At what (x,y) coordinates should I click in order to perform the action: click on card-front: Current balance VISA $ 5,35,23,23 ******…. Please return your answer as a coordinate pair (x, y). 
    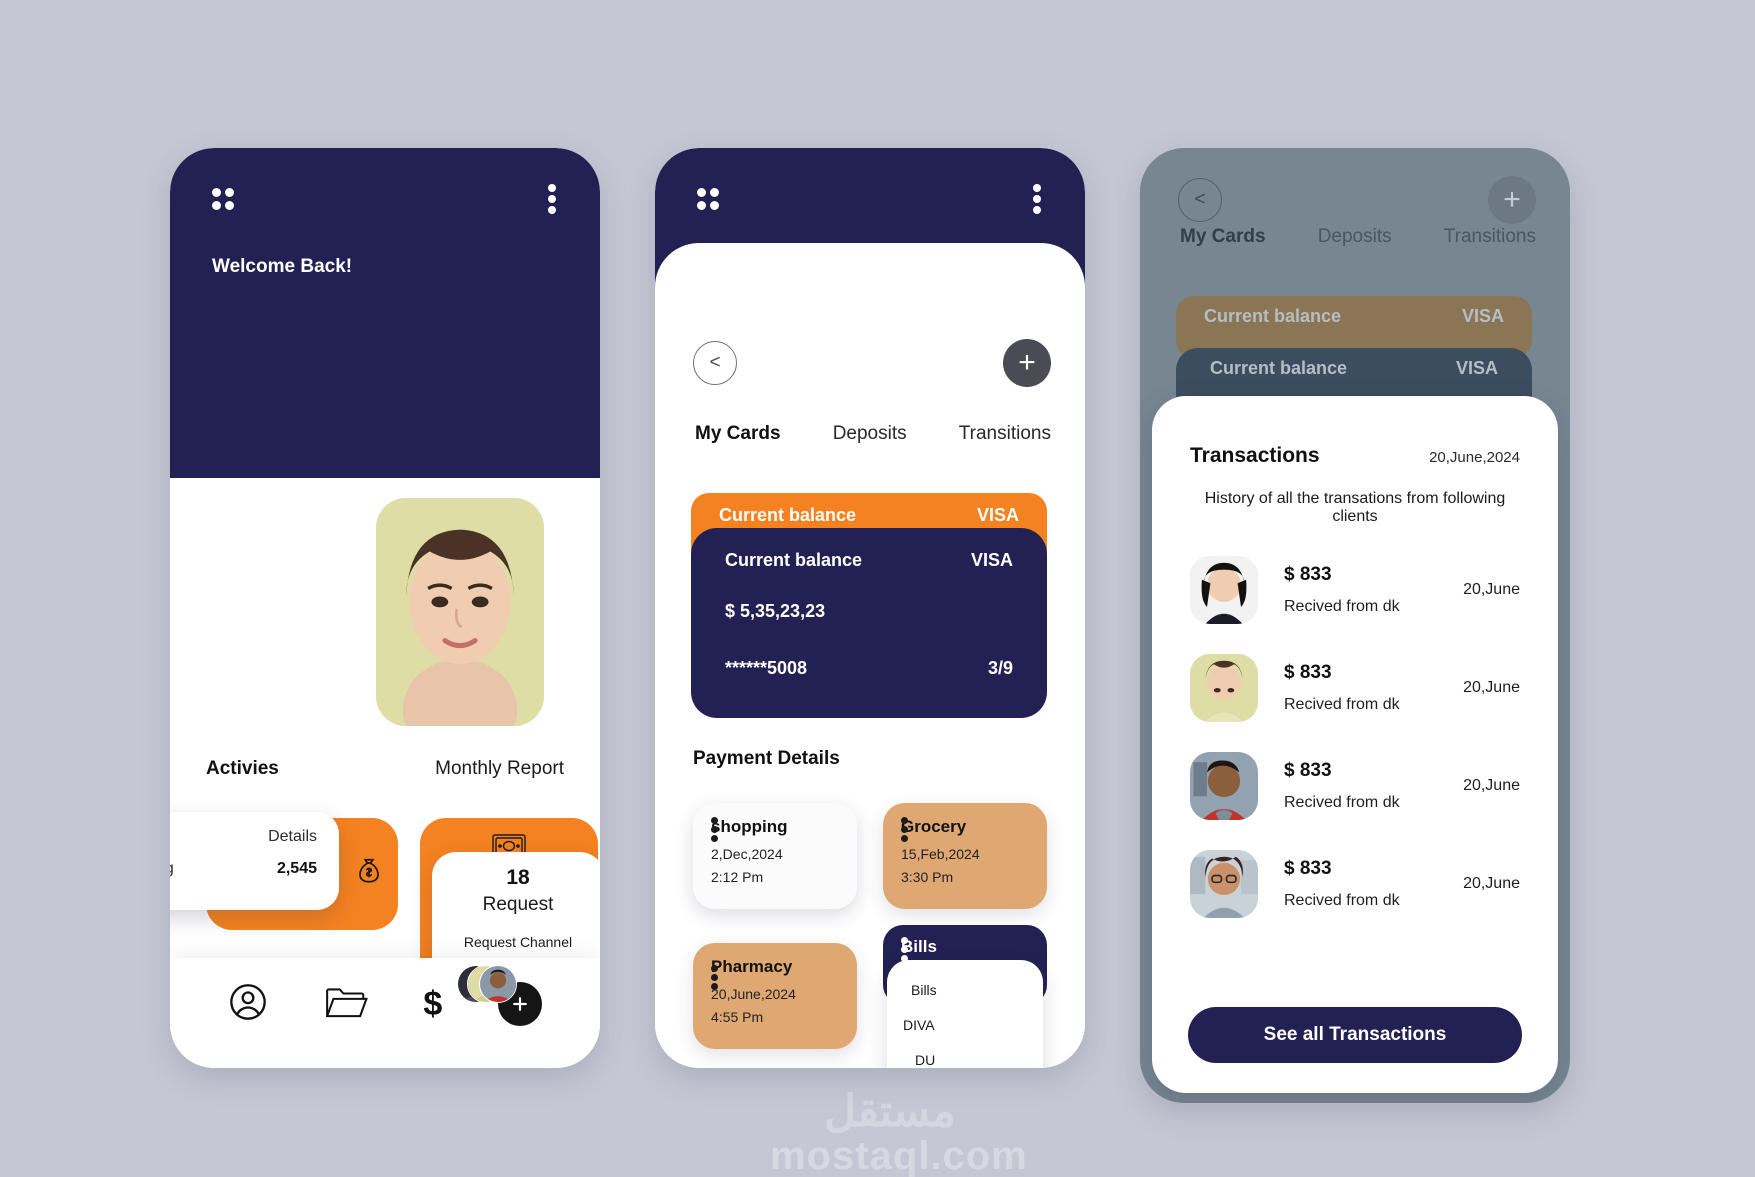
    Looking at the image, I should click on (869, 623).